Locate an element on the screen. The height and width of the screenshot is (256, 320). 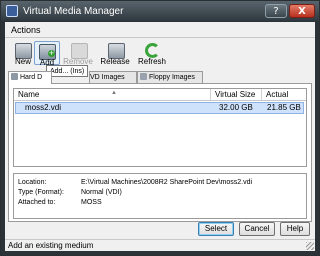
add-tooltip: Add... (Ins) is located at coordinates (67, 71).